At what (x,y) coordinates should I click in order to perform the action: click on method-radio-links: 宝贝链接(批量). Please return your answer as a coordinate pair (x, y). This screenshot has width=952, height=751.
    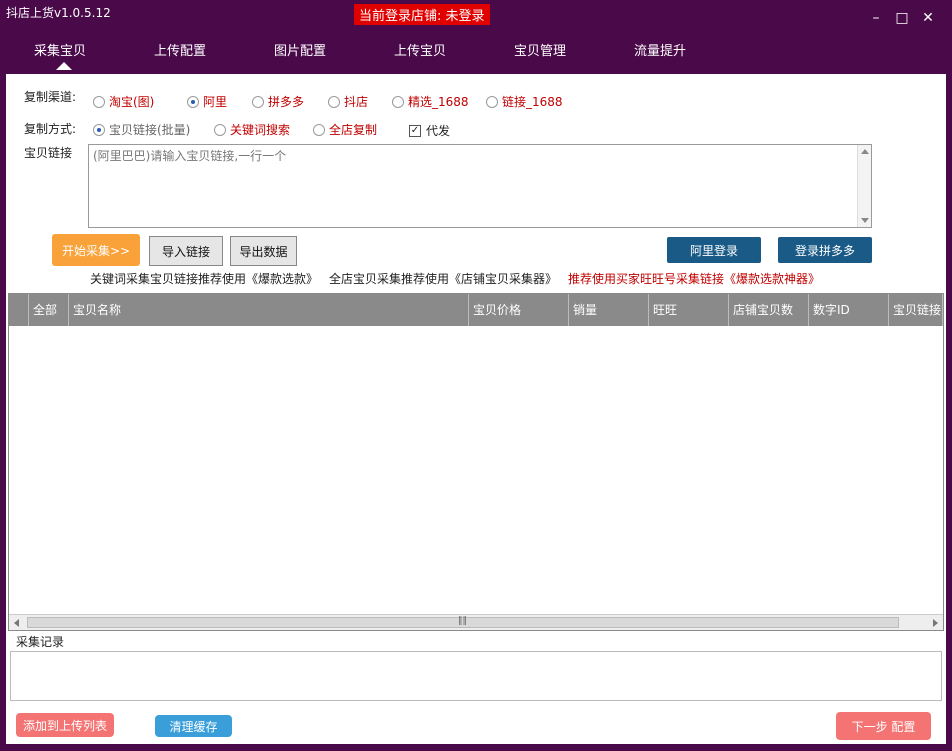
    Looking at the image, I should click on (141, 129).